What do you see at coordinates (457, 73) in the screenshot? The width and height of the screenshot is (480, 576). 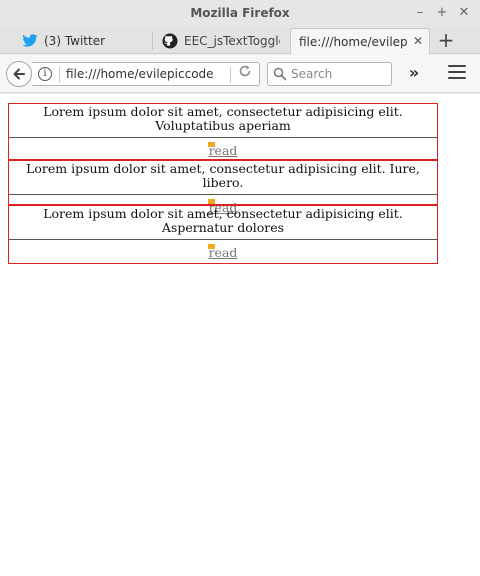 I see `hamburger-menu-icon` at bounding box center [457, 73].